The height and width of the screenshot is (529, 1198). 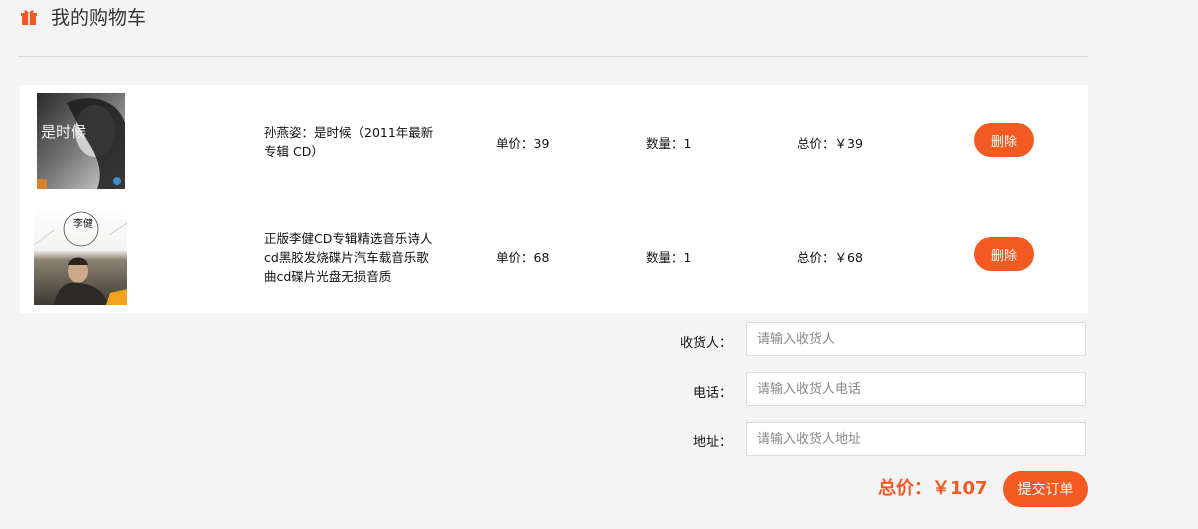 I want to click on page-header: 我的购物车, so click(x=553, y=28).